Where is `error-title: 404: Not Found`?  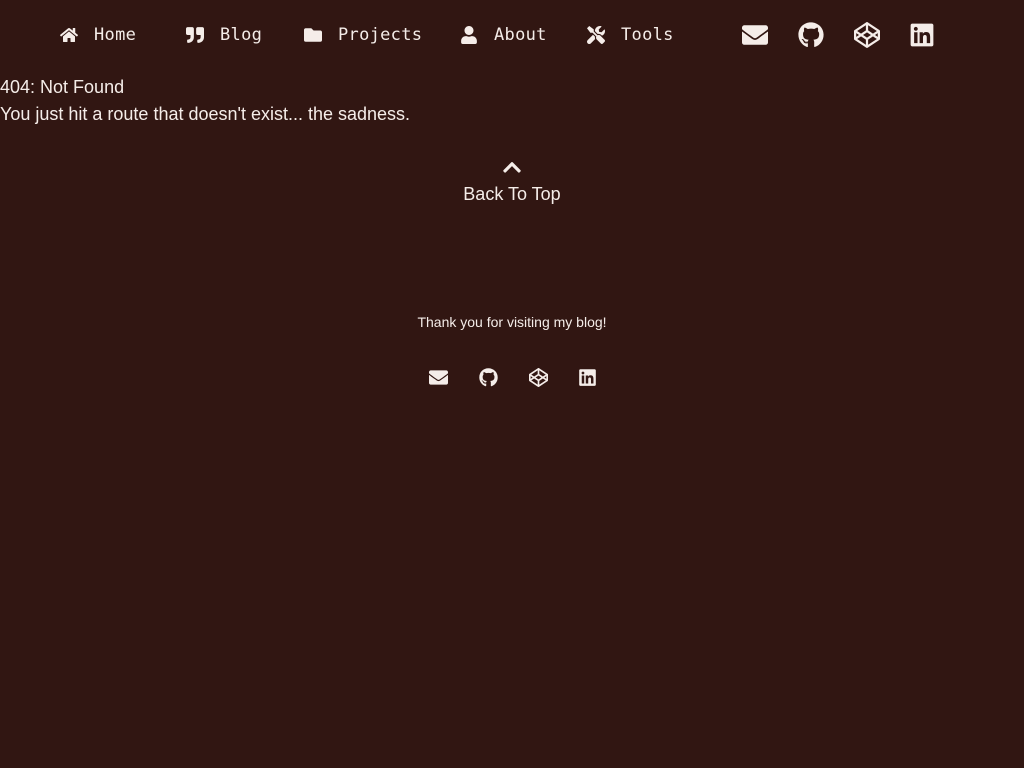
error-title: 404: Not Found is located at coordinates (62, 87).